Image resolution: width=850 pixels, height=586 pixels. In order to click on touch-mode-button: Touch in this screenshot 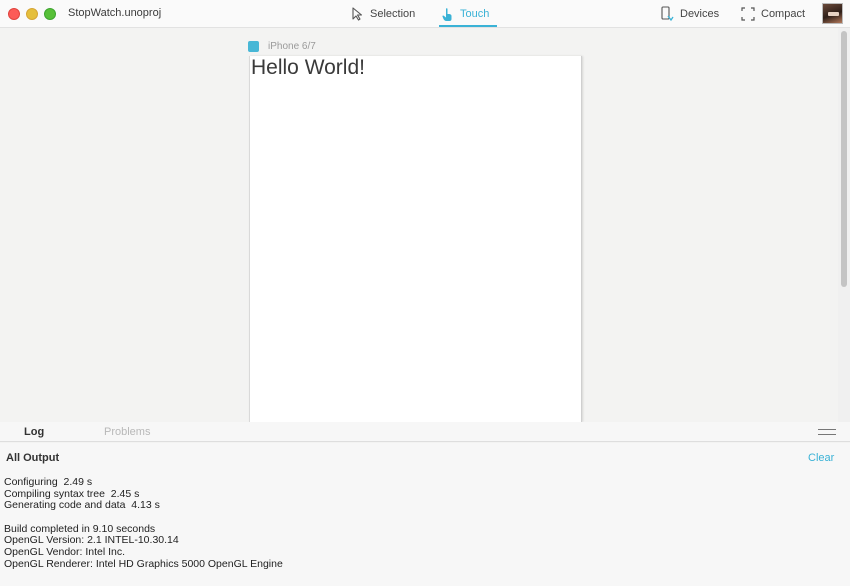, I will do `click(464, 14)`.